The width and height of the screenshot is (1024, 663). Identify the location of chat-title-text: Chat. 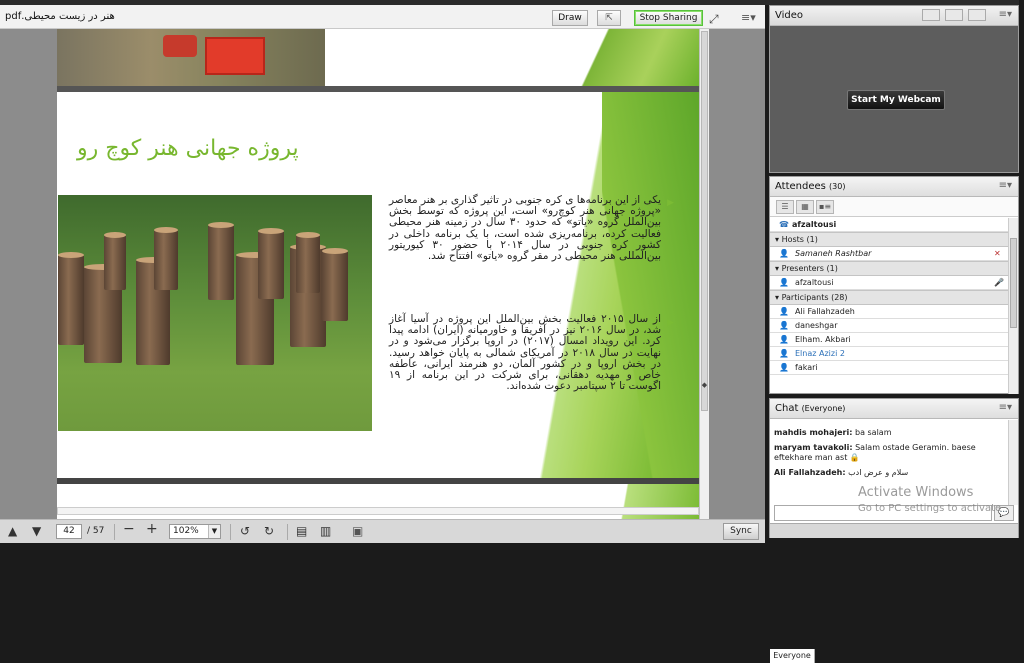
(787, 408).